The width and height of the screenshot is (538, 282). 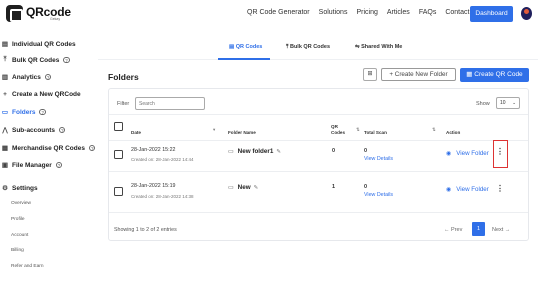 I want to click on sidebar-item-individual-qr-codes: ▤ Individual QR Codes, so click(x=38, y=44).